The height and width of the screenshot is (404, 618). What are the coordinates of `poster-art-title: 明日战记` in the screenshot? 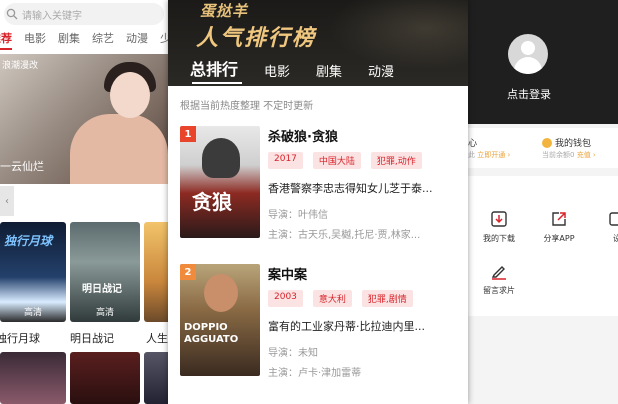 It's located at (102, 289).